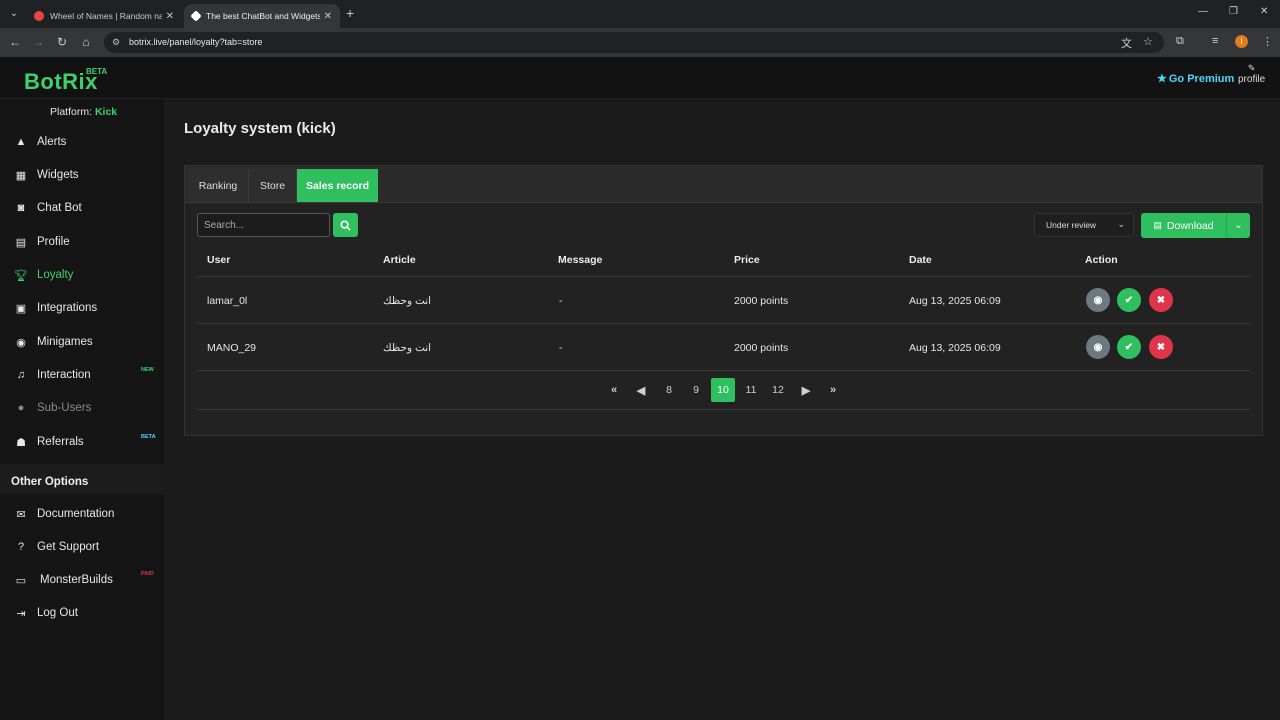  Describe the element at coordinates (696, 390) in the screenshot. I see `page-9-button: 9` at that location.